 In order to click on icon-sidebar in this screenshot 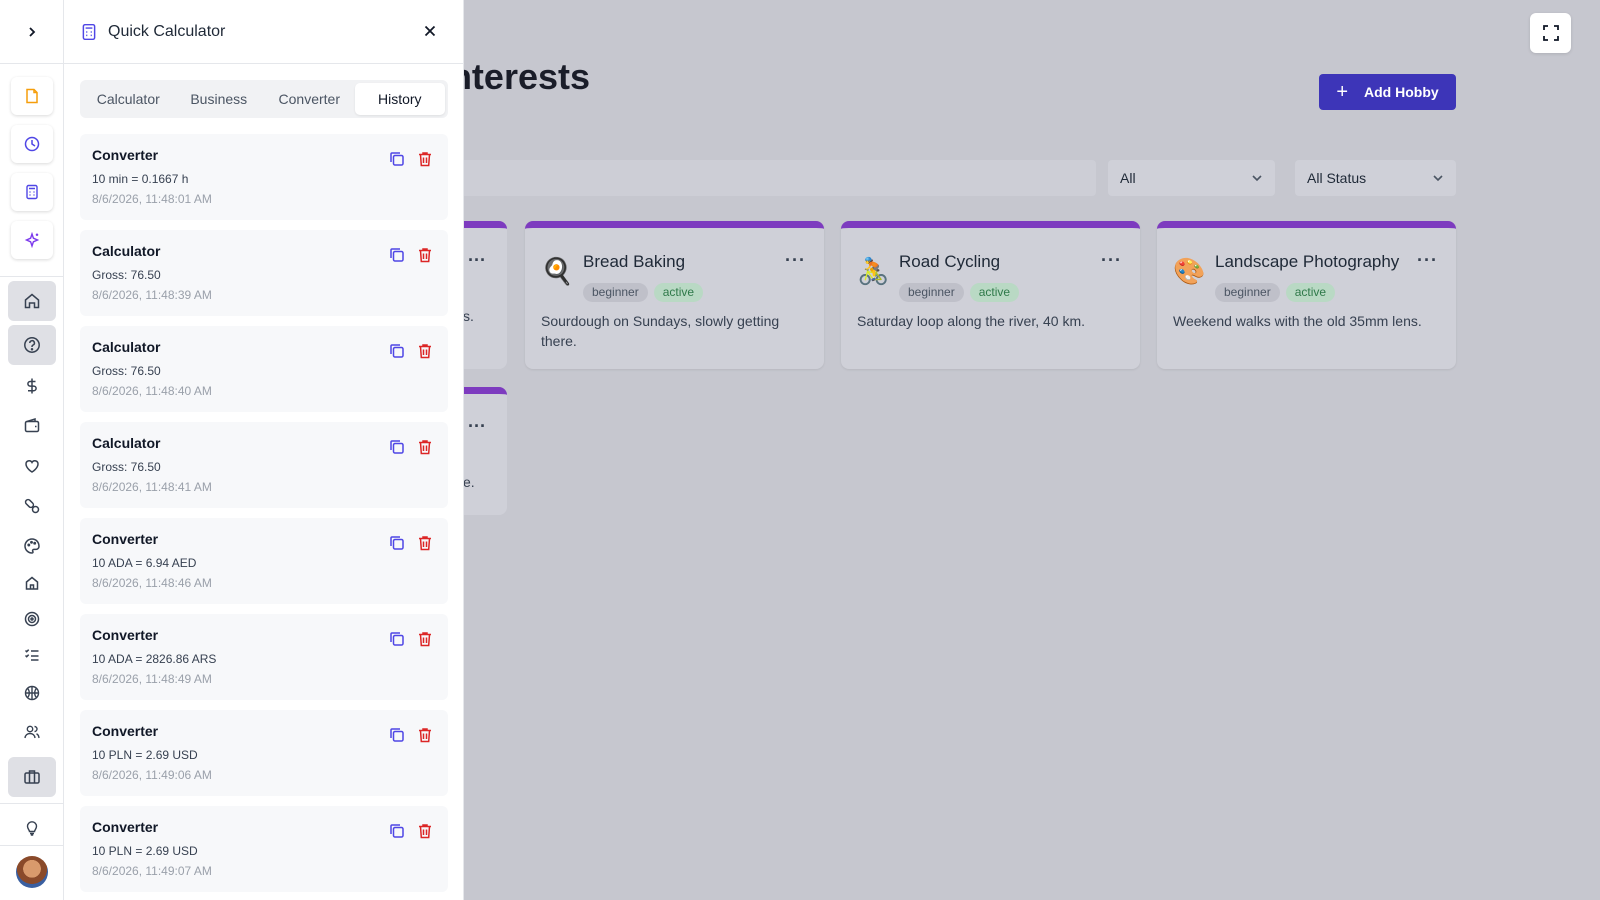, I will do `click(32, 450)`.